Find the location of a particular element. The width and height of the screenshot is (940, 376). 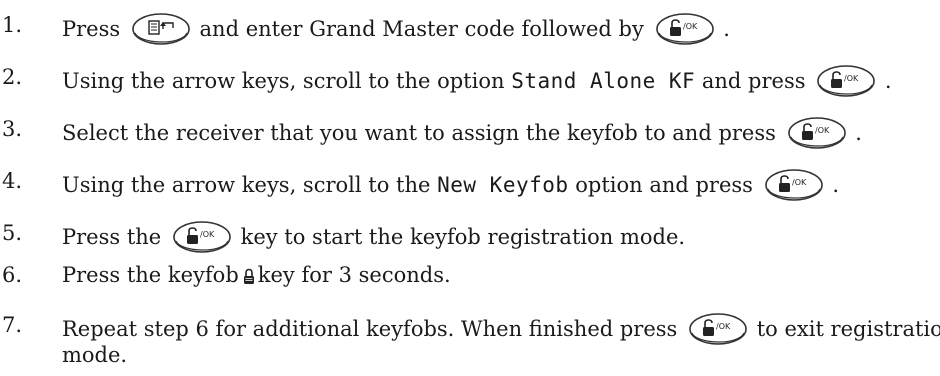

step-text-continued: mode. is located at coordinates (95, 355).